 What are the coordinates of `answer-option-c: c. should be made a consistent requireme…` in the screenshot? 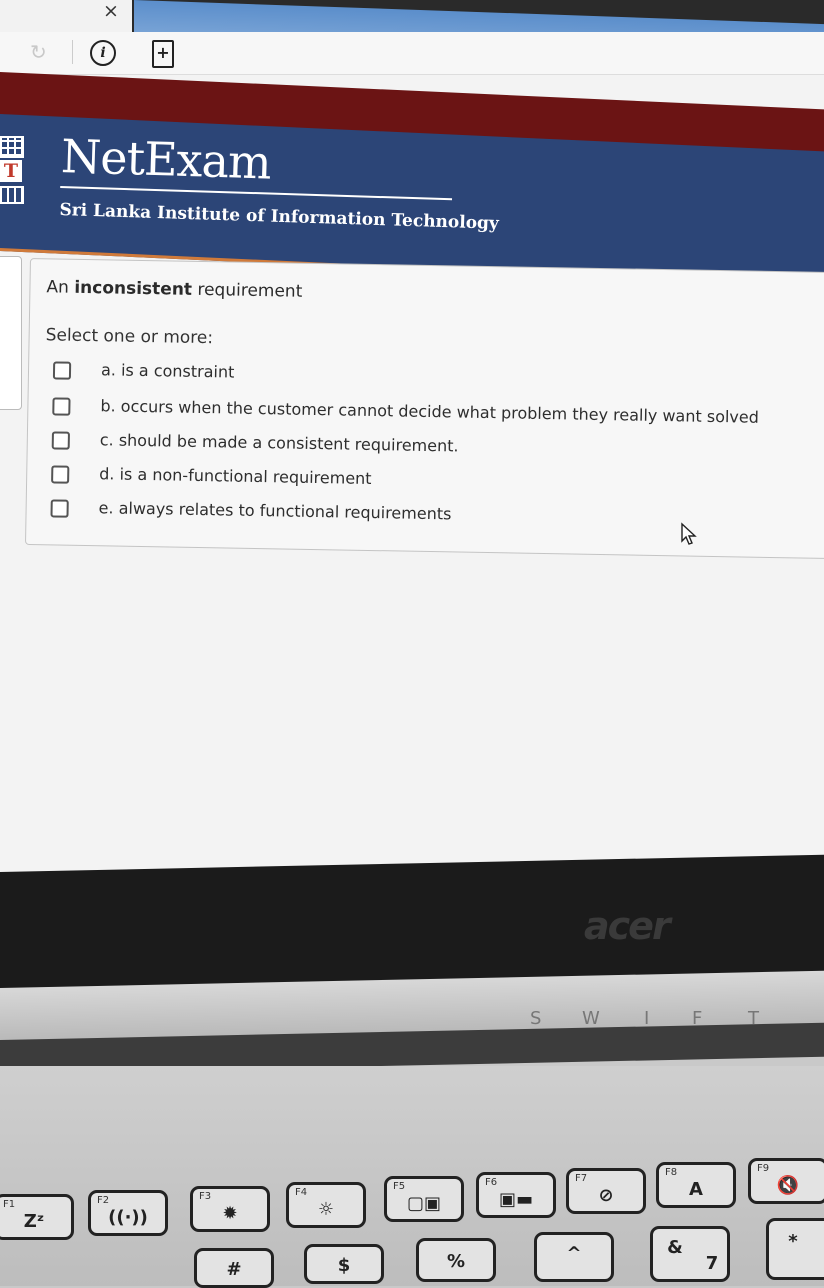 It's located at (437, 448).